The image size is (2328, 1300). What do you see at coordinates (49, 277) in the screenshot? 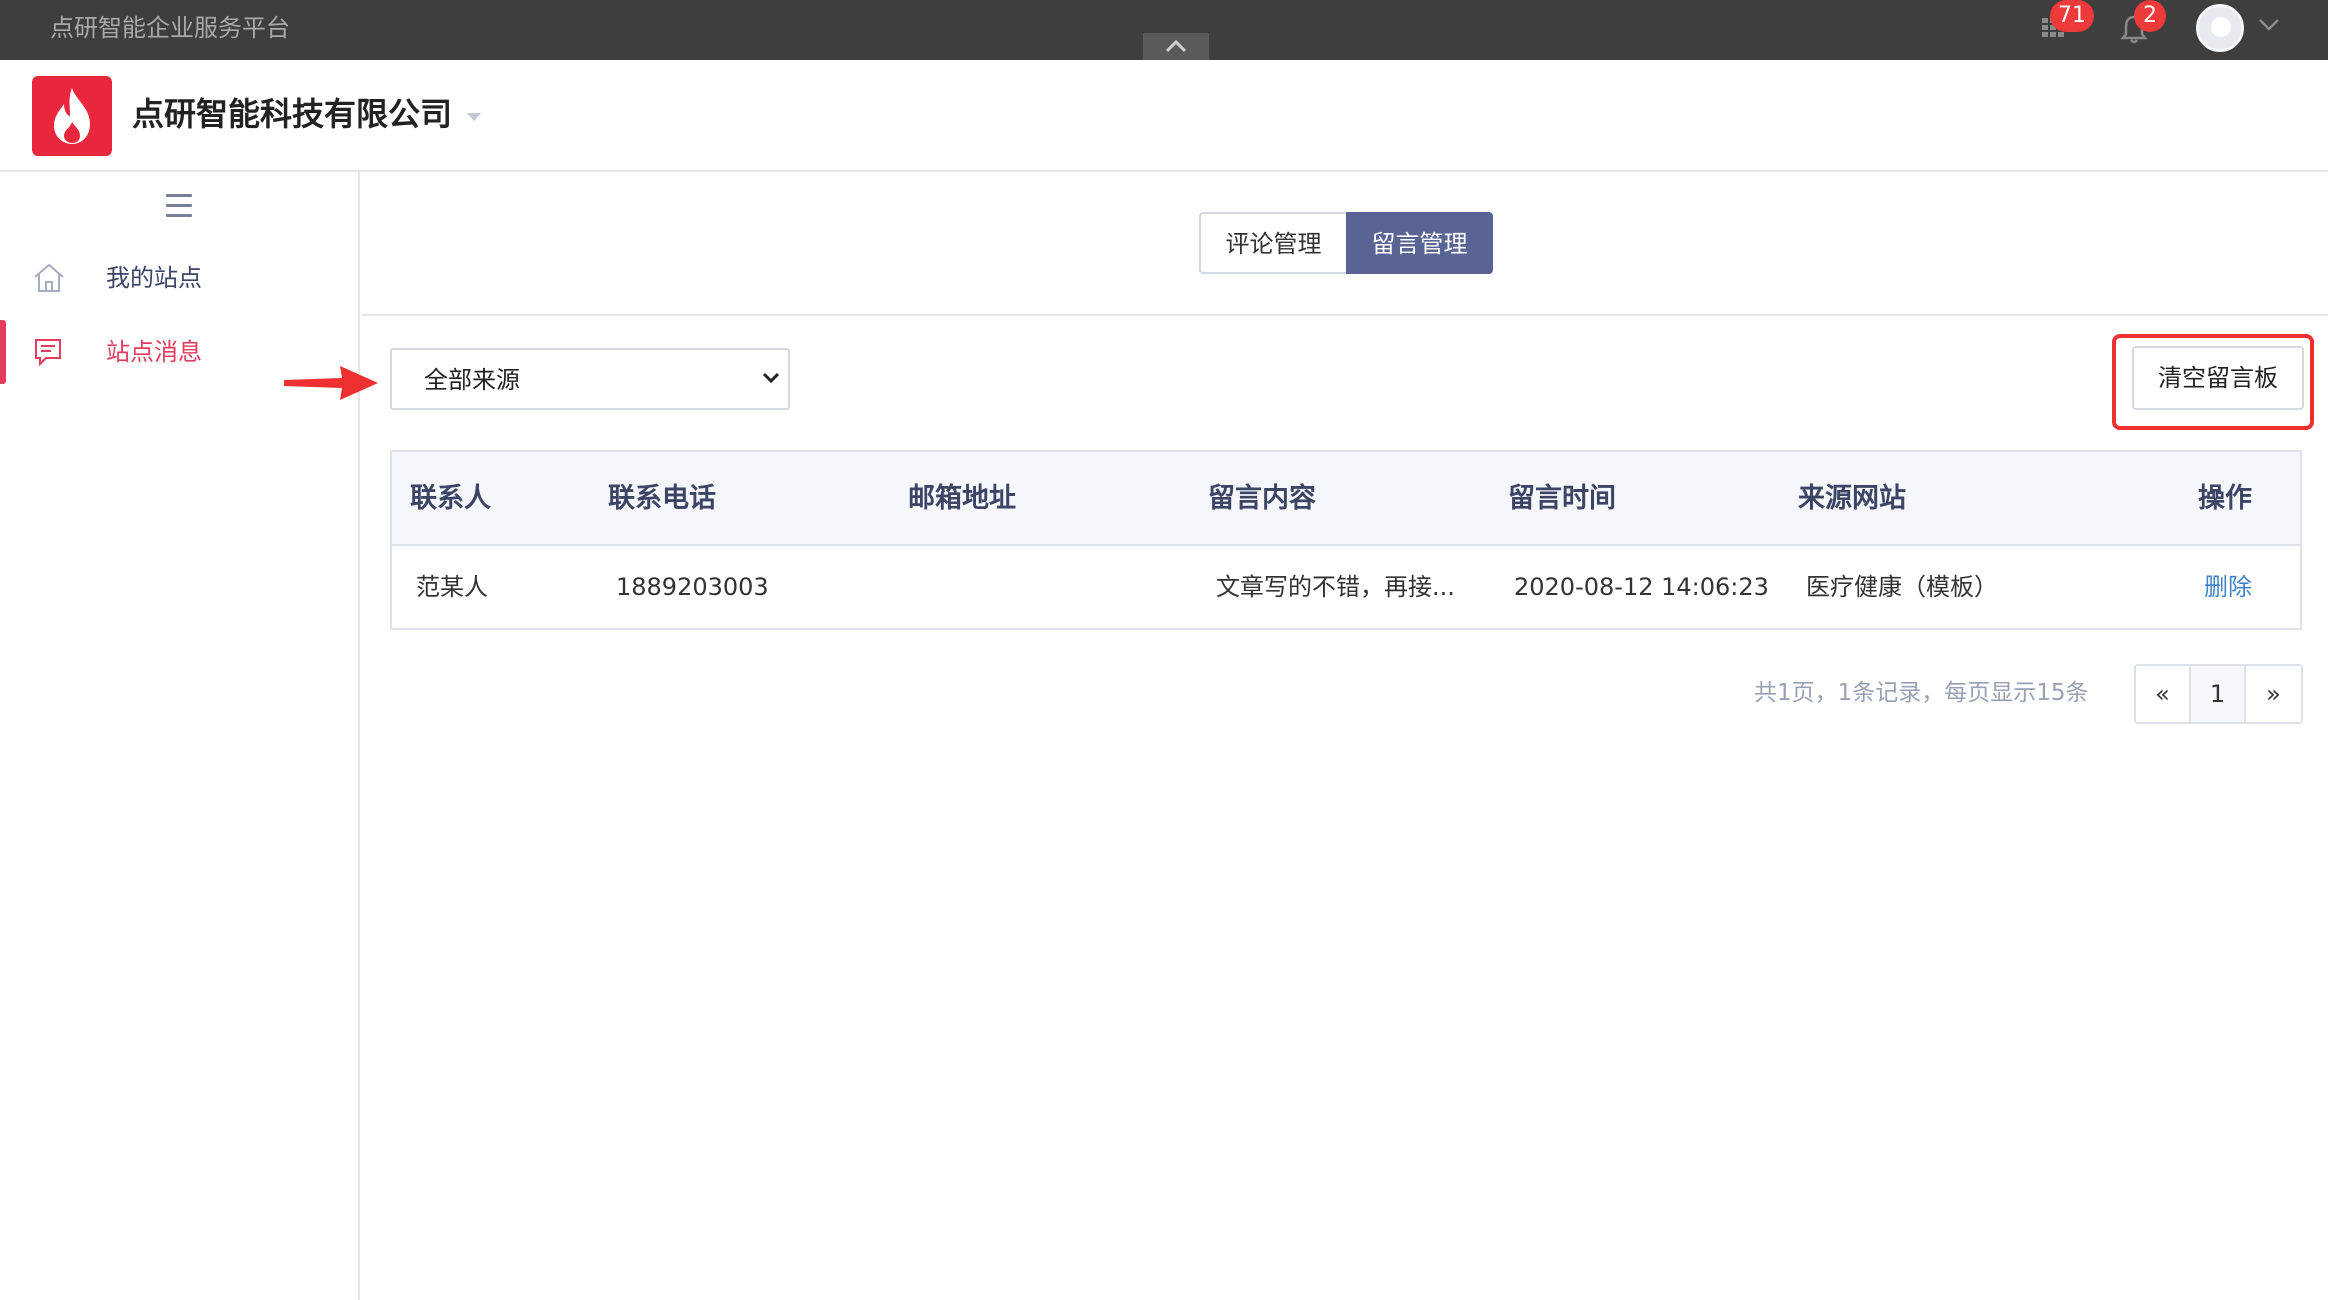
I see `home-icon` at bounding box center [49, 277].